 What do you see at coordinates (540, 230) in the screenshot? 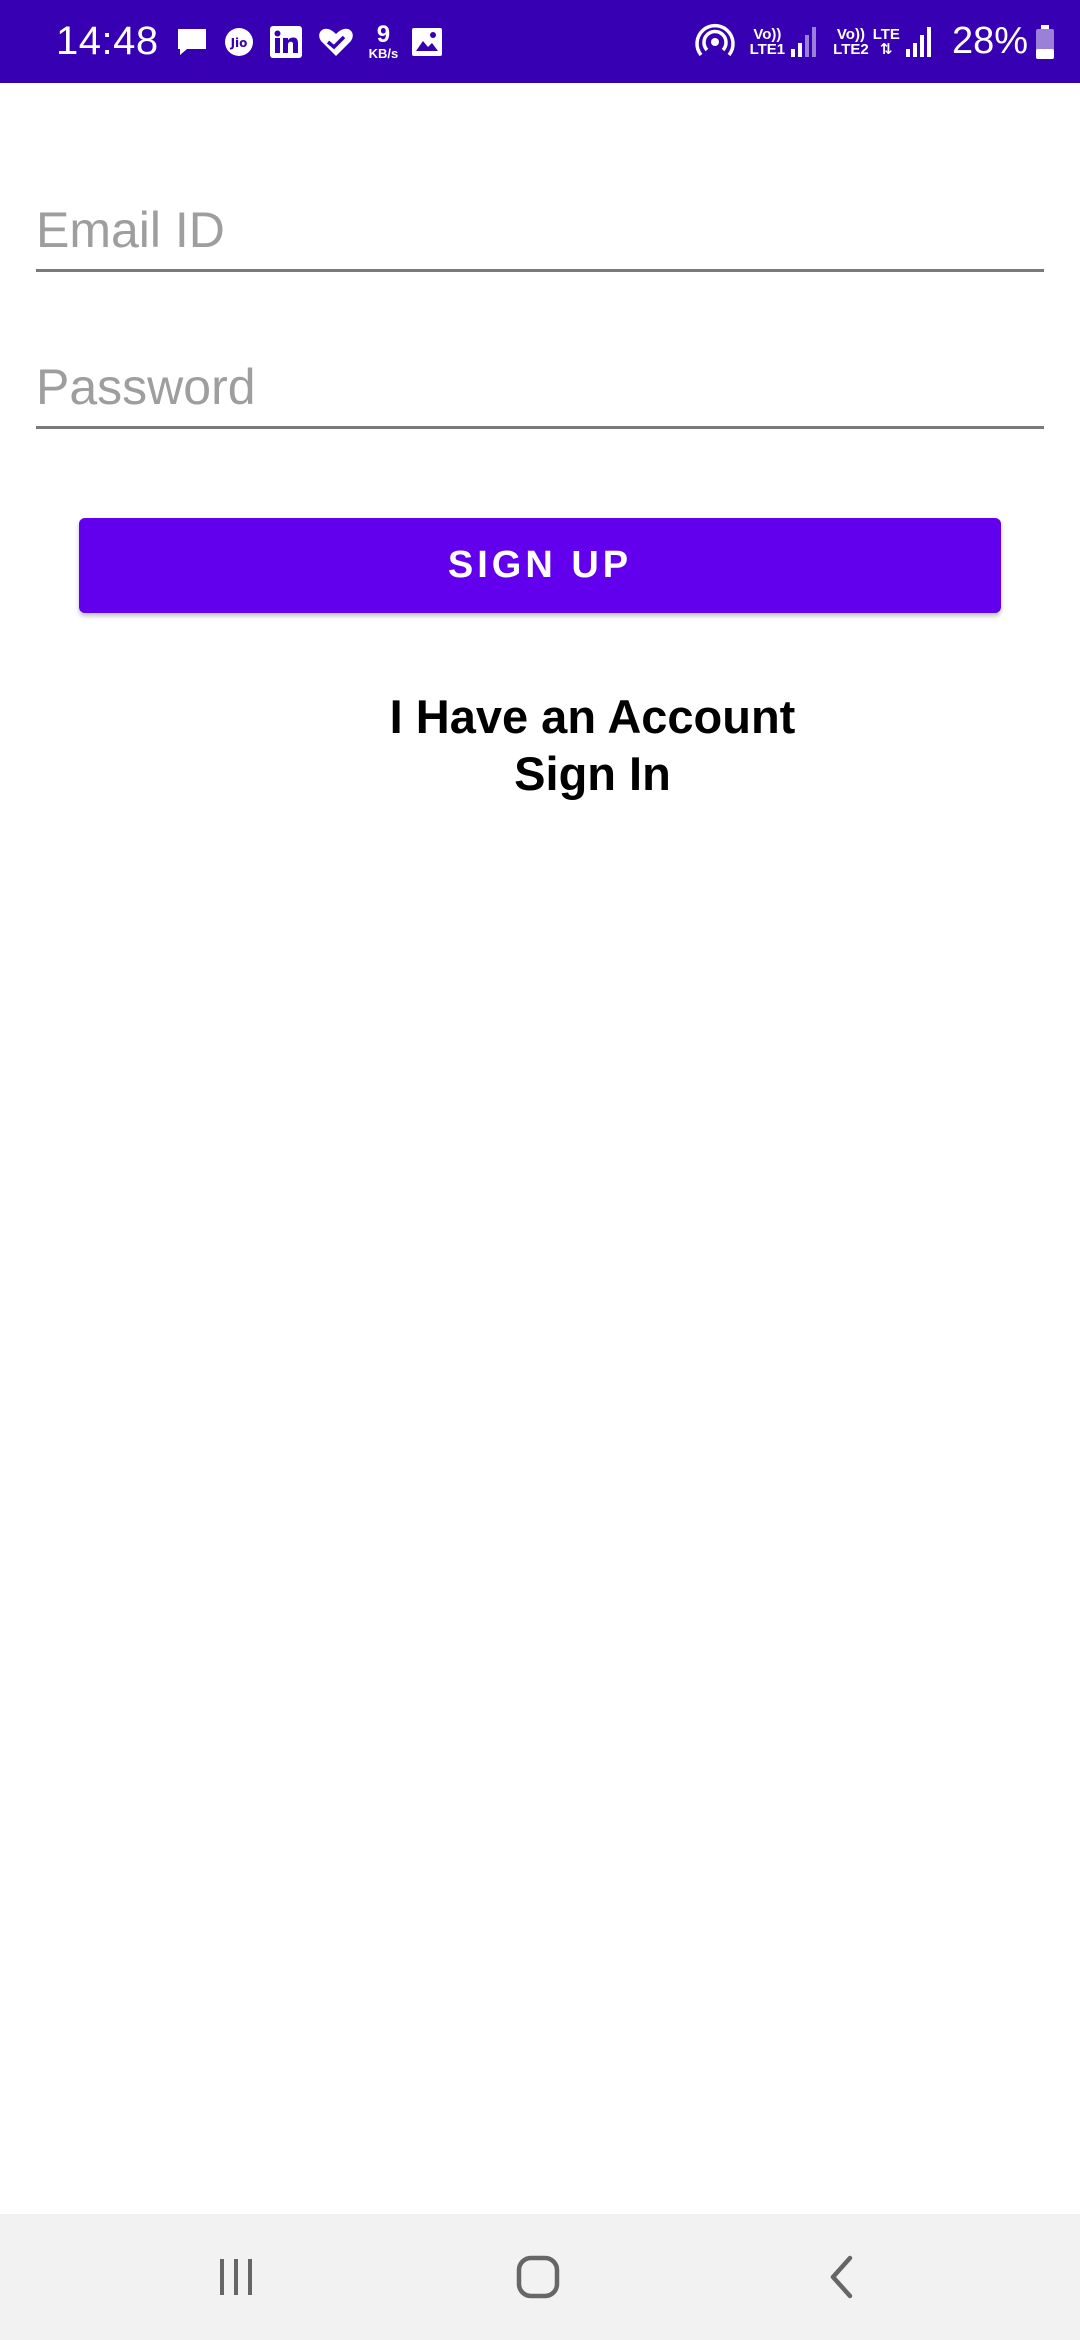
I see `email-input` at bounding box center [540, 230].